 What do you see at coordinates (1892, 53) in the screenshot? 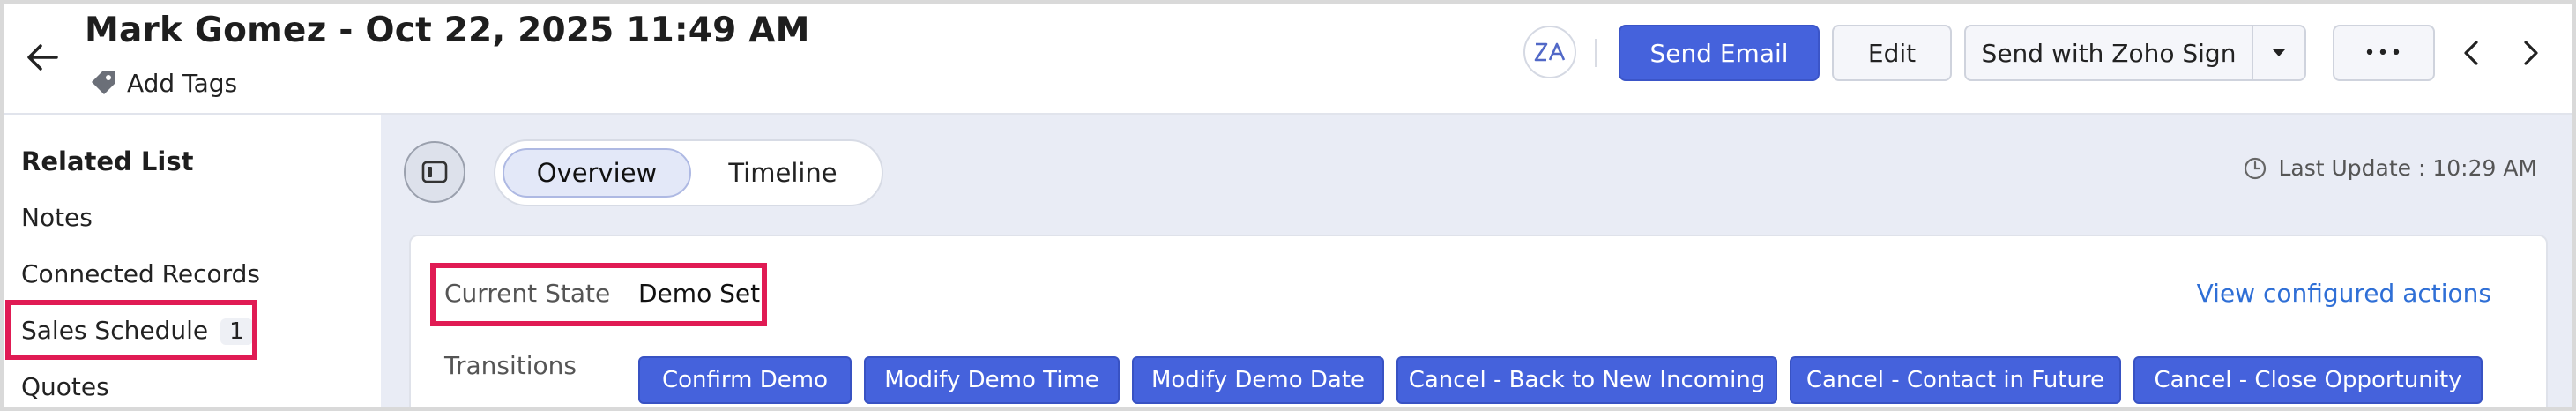
I see `edit-button: Edit` at bounding box center [1892, 53].